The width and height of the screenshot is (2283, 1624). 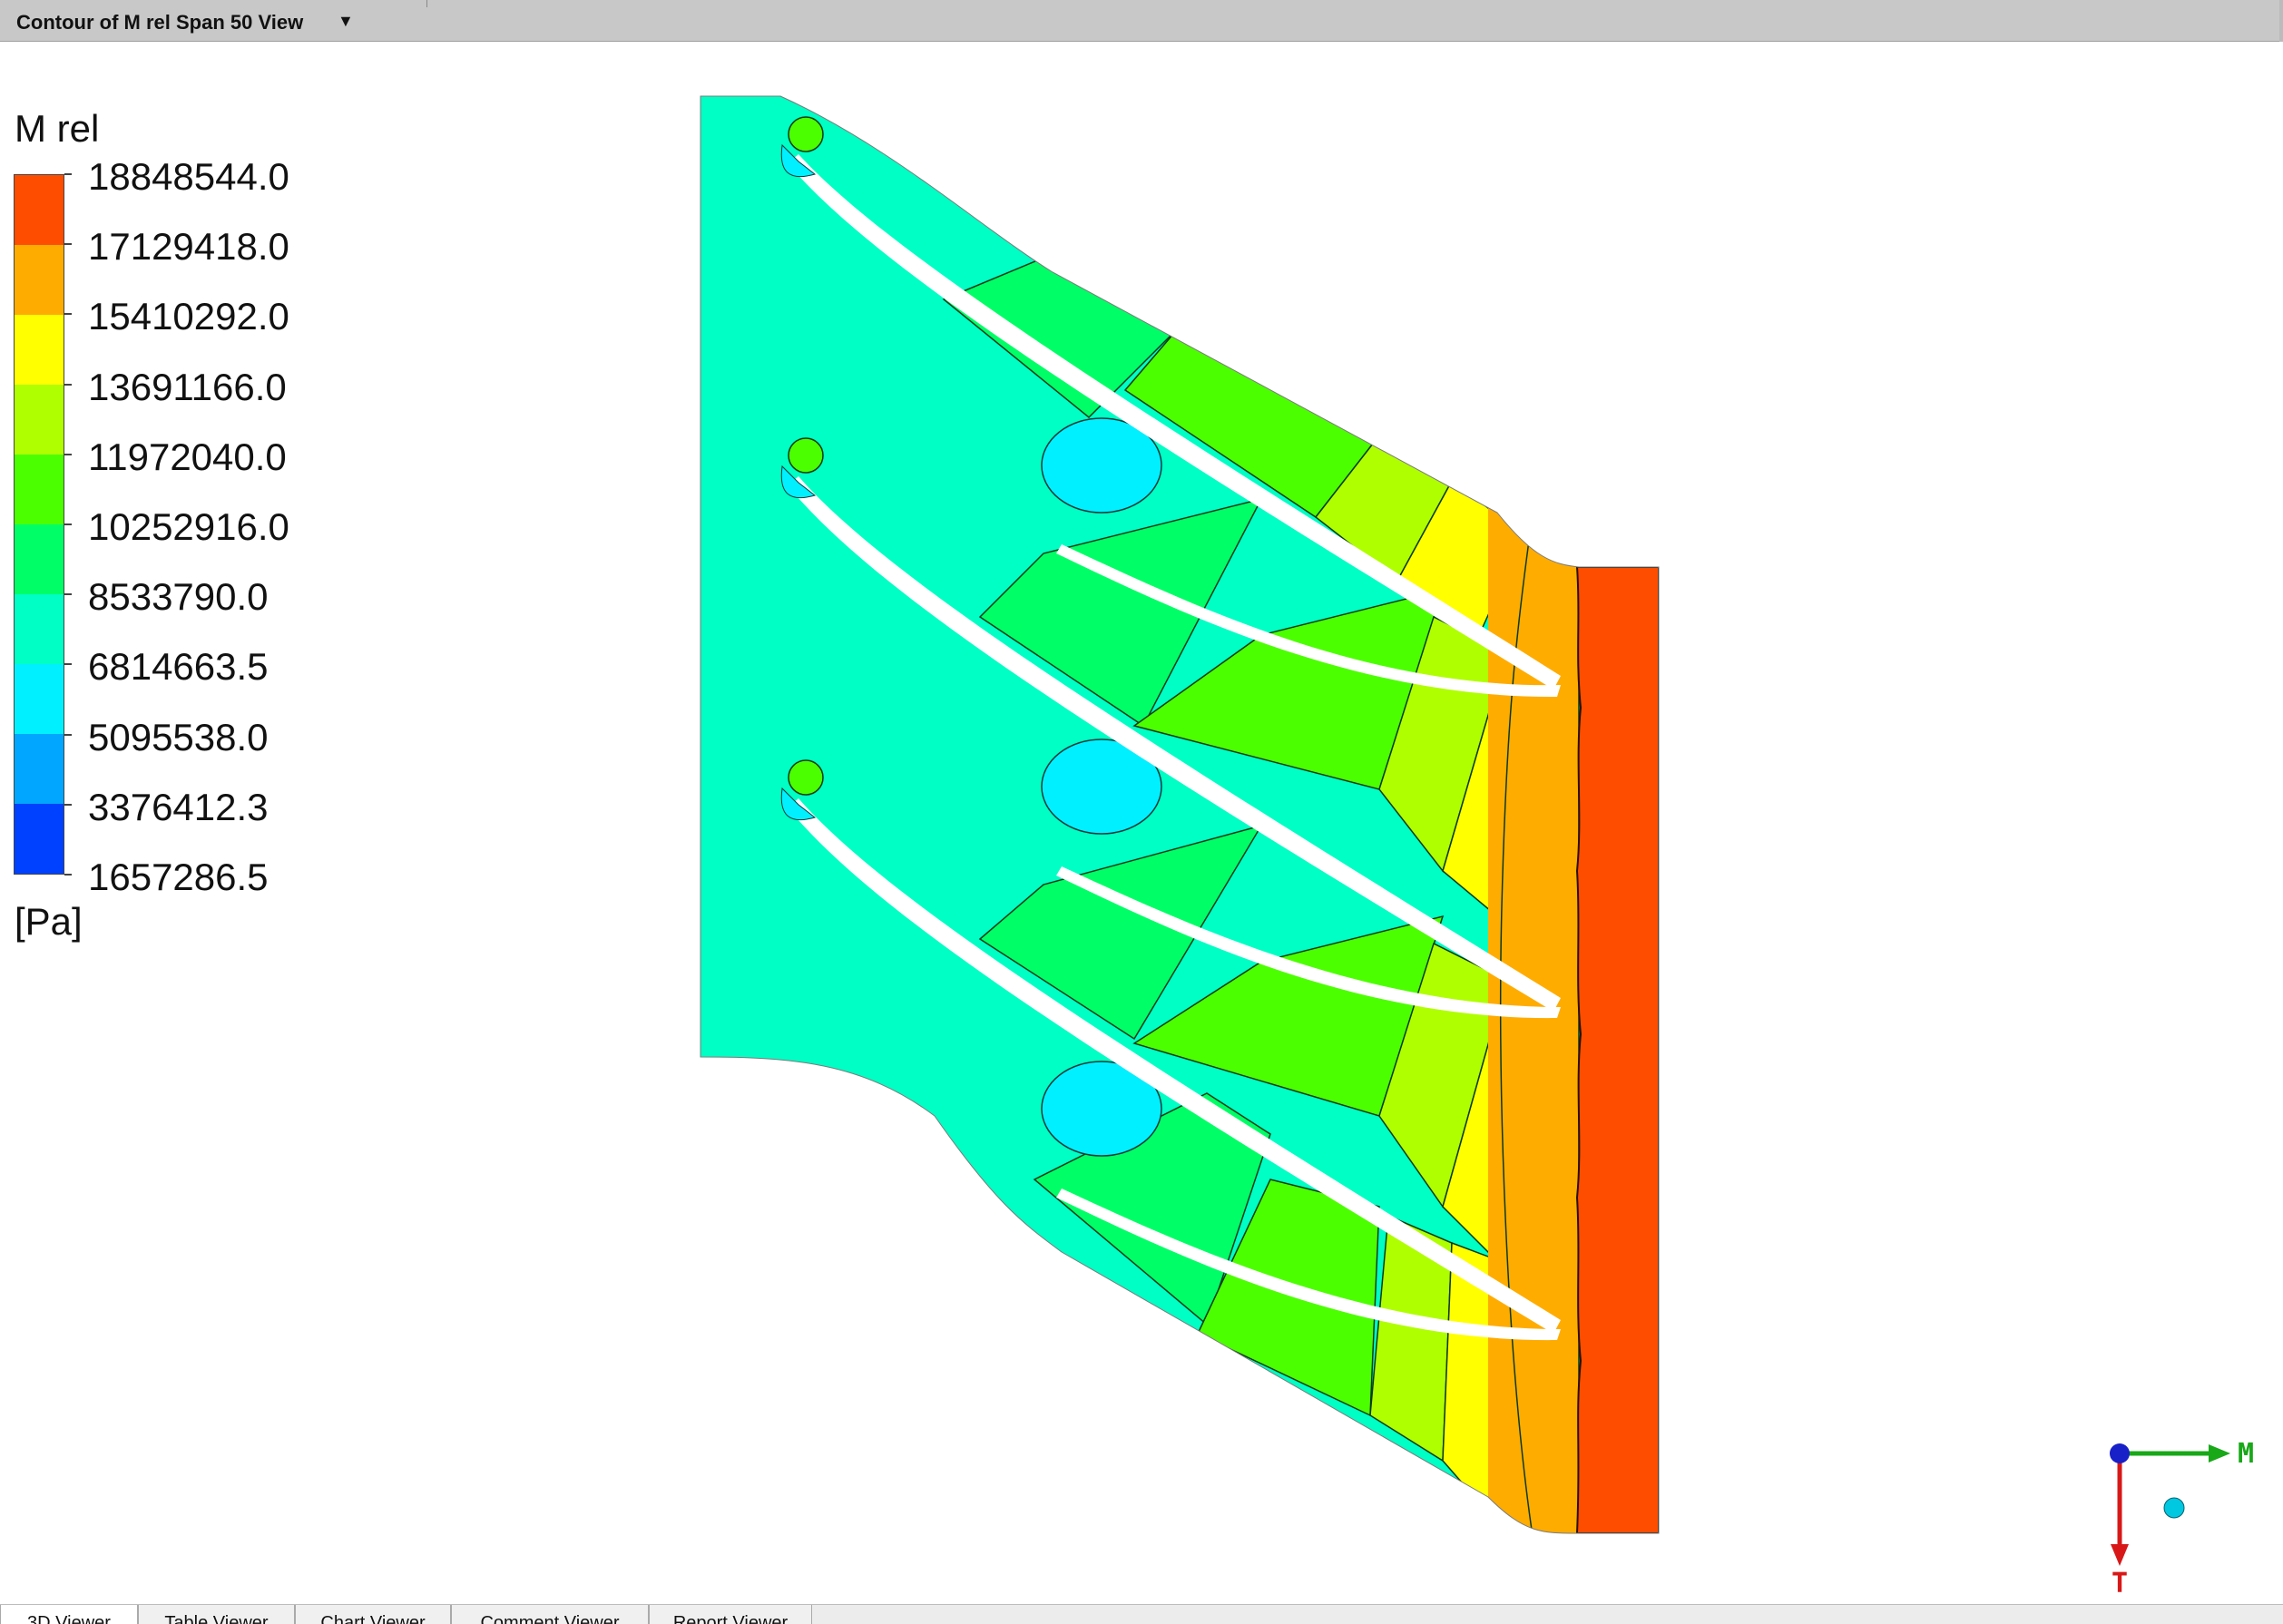 I want to click on title-bar-divider, so click(x=426, y=3).